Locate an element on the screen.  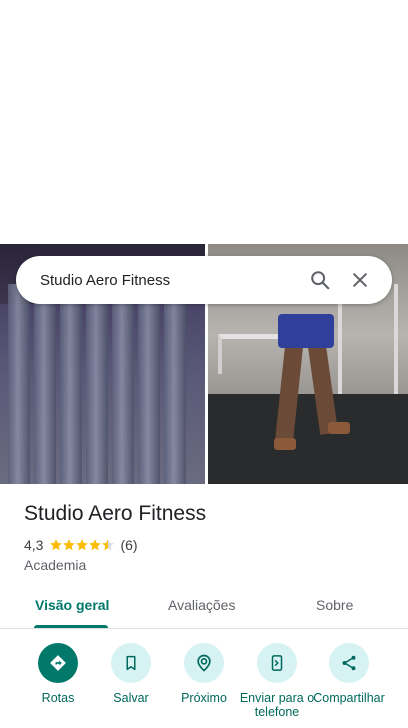
tab-overview: Visão geral is located at coordinates (72, 605).